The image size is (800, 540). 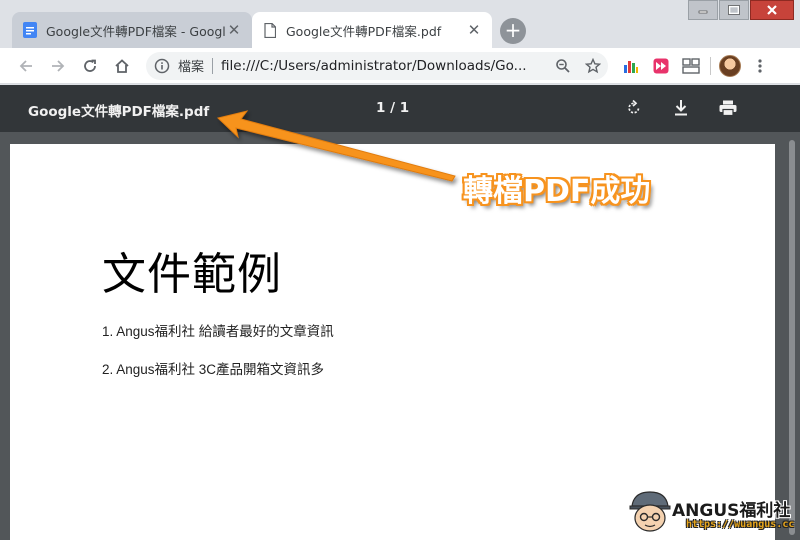 I want to click on download-button, so click(x=681, y=108).